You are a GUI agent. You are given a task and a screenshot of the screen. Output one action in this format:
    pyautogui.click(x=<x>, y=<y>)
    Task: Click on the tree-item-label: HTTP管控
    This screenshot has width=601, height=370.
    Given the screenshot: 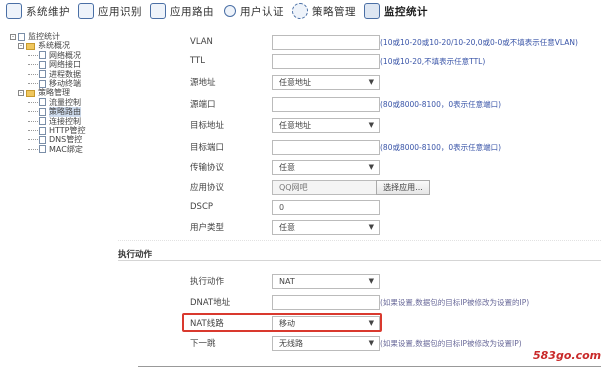 What is the action you would take?
    pyautogui.click(x=67, y=130)
    